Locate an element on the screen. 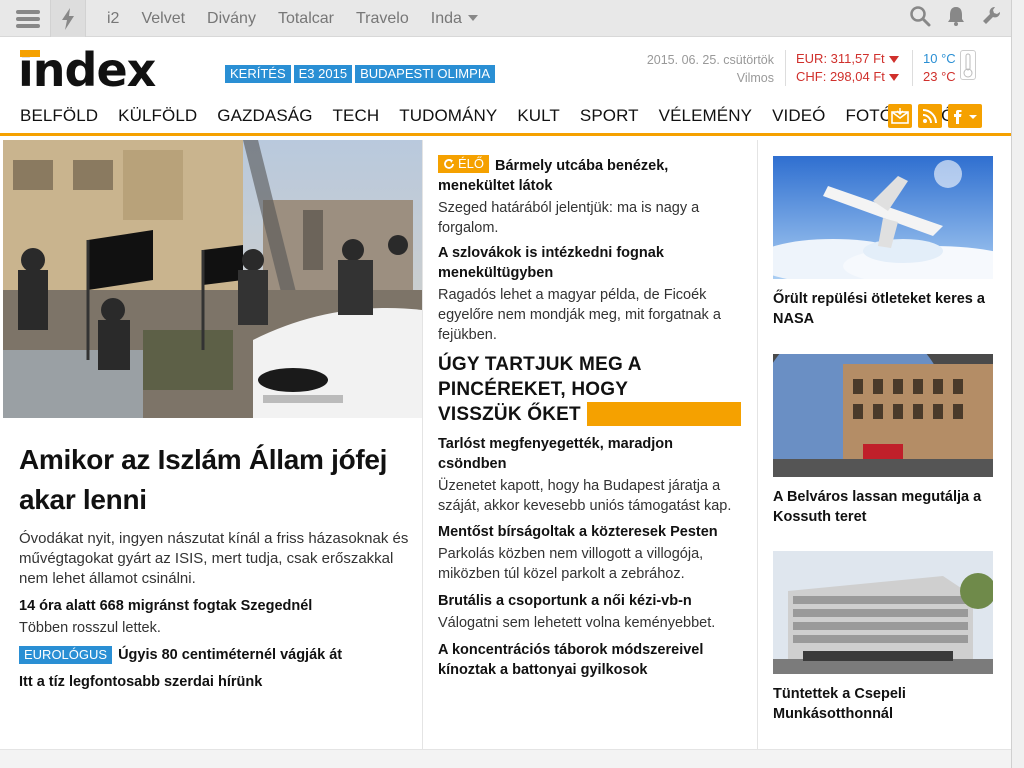  nav-sport: SPORT is located at coordinates (609, 116).